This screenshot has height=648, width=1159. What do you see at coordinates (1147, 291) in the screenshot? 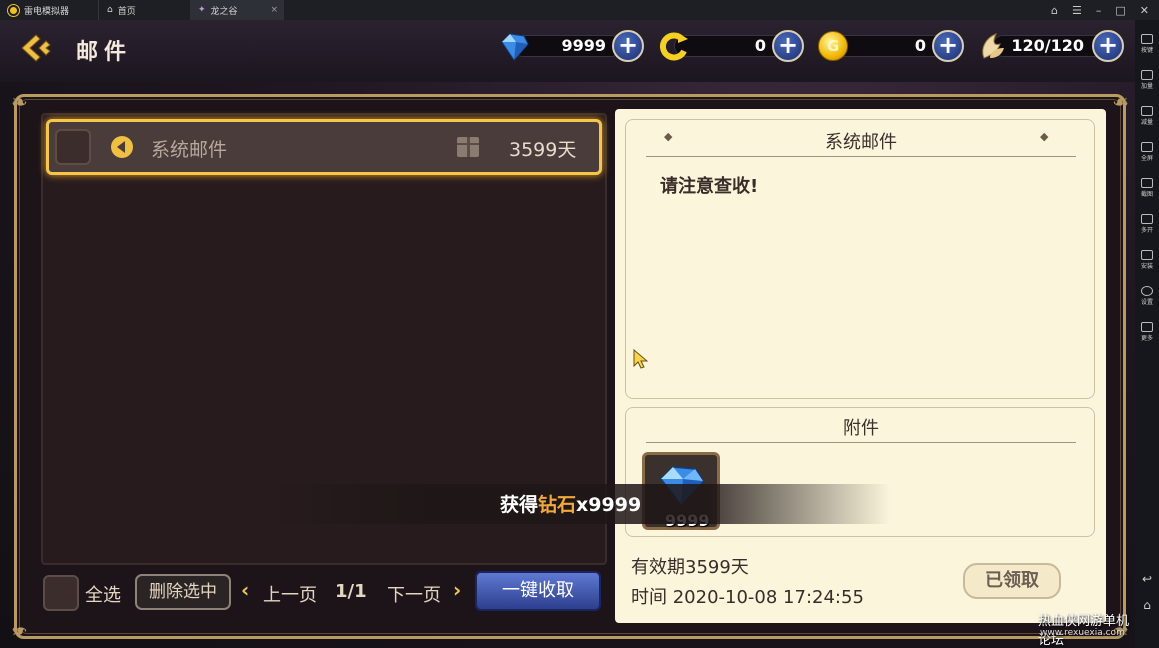
I see `gear-icon` at bounding box center [1147, 291].